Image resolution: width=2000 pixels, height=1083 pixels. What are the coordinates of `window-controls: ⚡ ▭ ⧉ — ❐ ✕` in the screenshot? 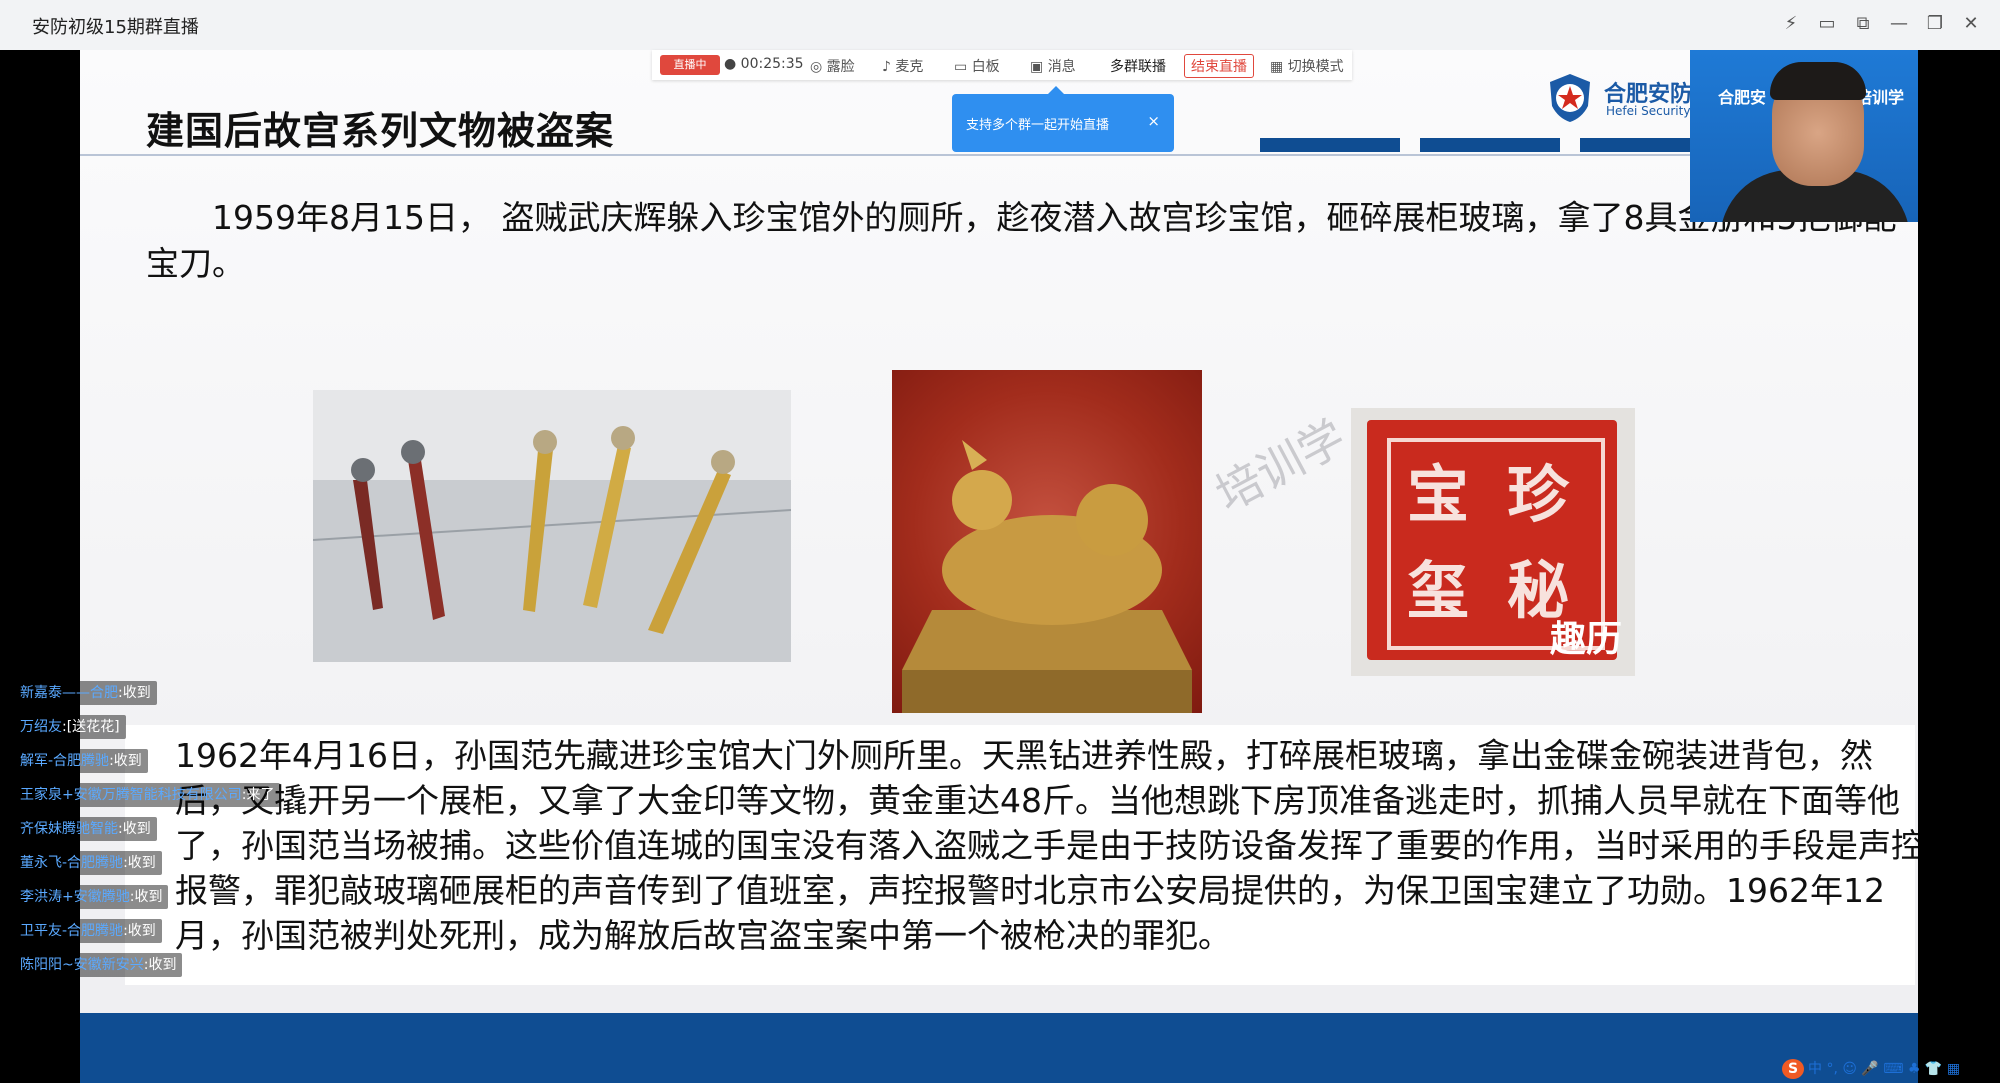 It's located at (1881, 24).